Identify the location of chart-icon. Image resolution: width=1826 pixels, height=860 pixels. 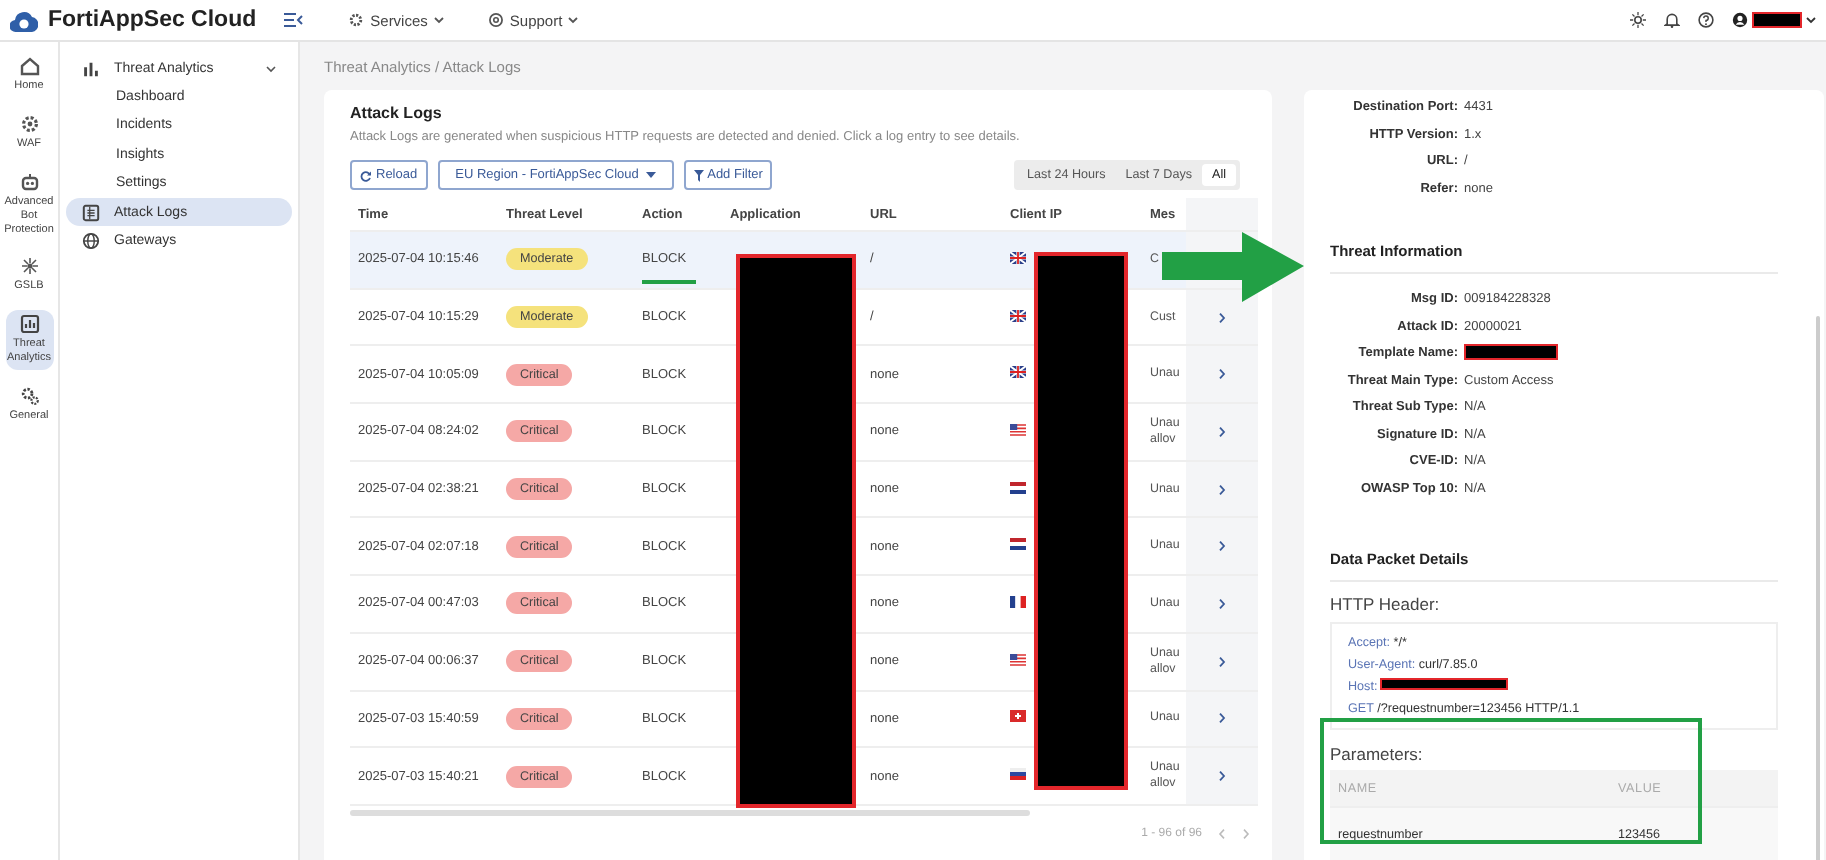
(29, 324).